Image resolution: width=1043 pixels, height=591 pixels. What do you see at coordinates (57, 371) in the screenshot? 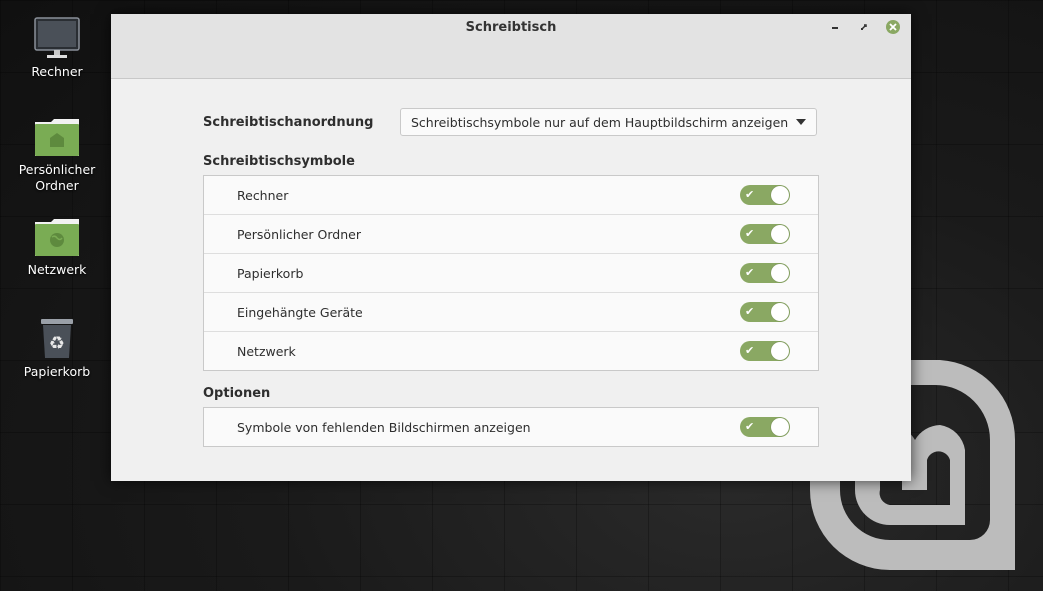
I see `desktop-icon-label: Papierkorb` at bounding box center [57, 371].